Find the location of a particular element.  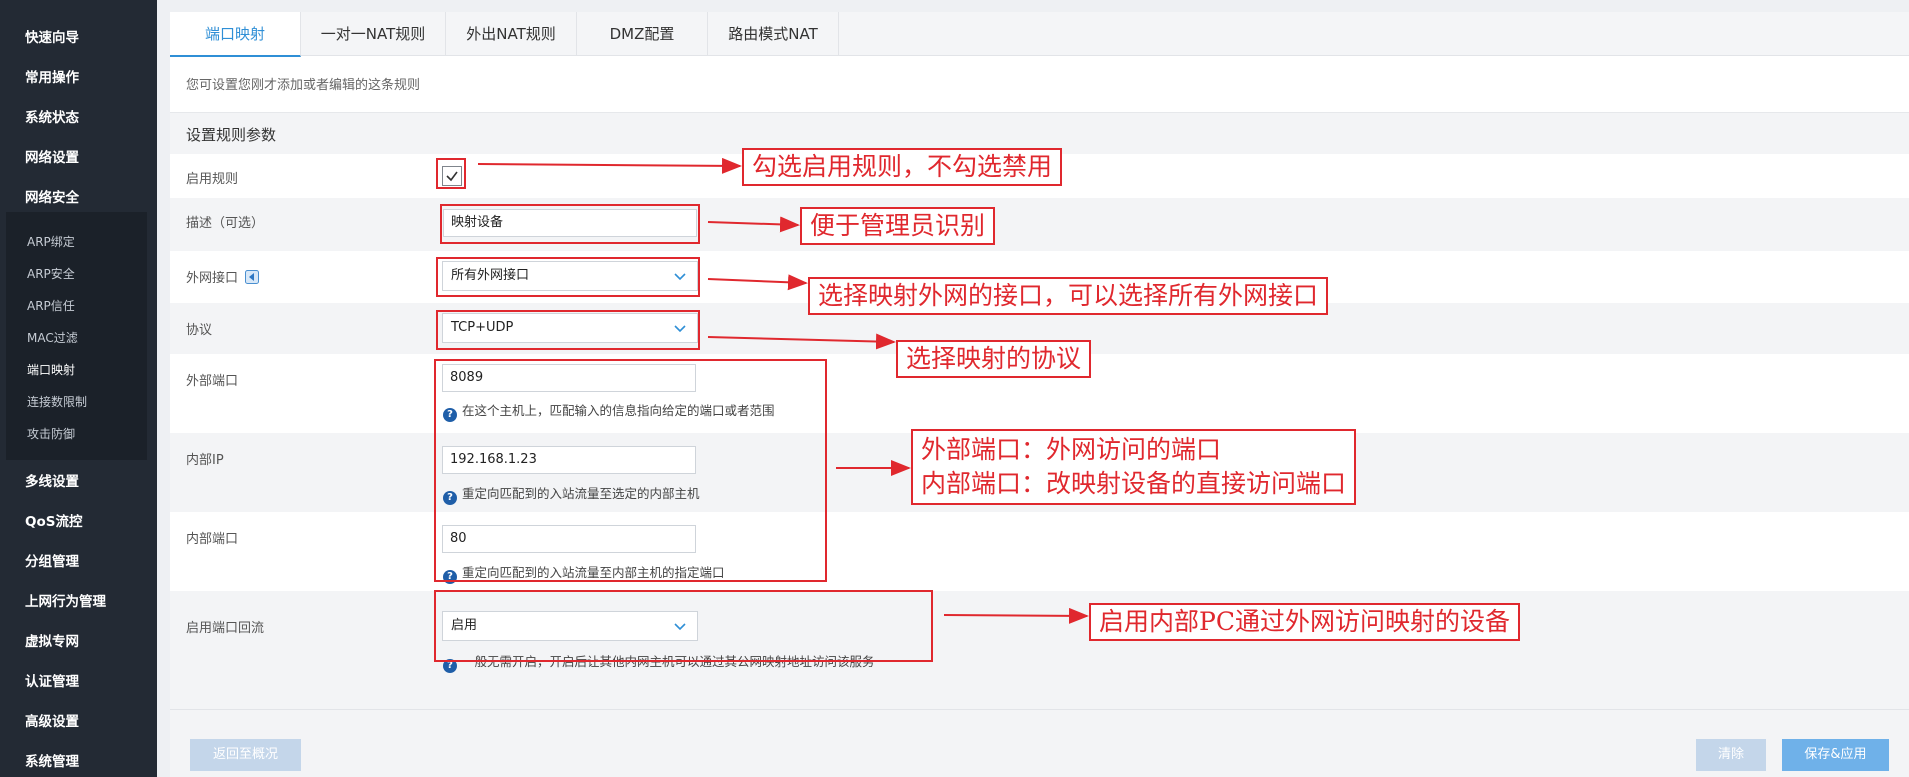

sidebar-subitem-mac-filter: MAC过滤 is located at coordinates (52, 337).